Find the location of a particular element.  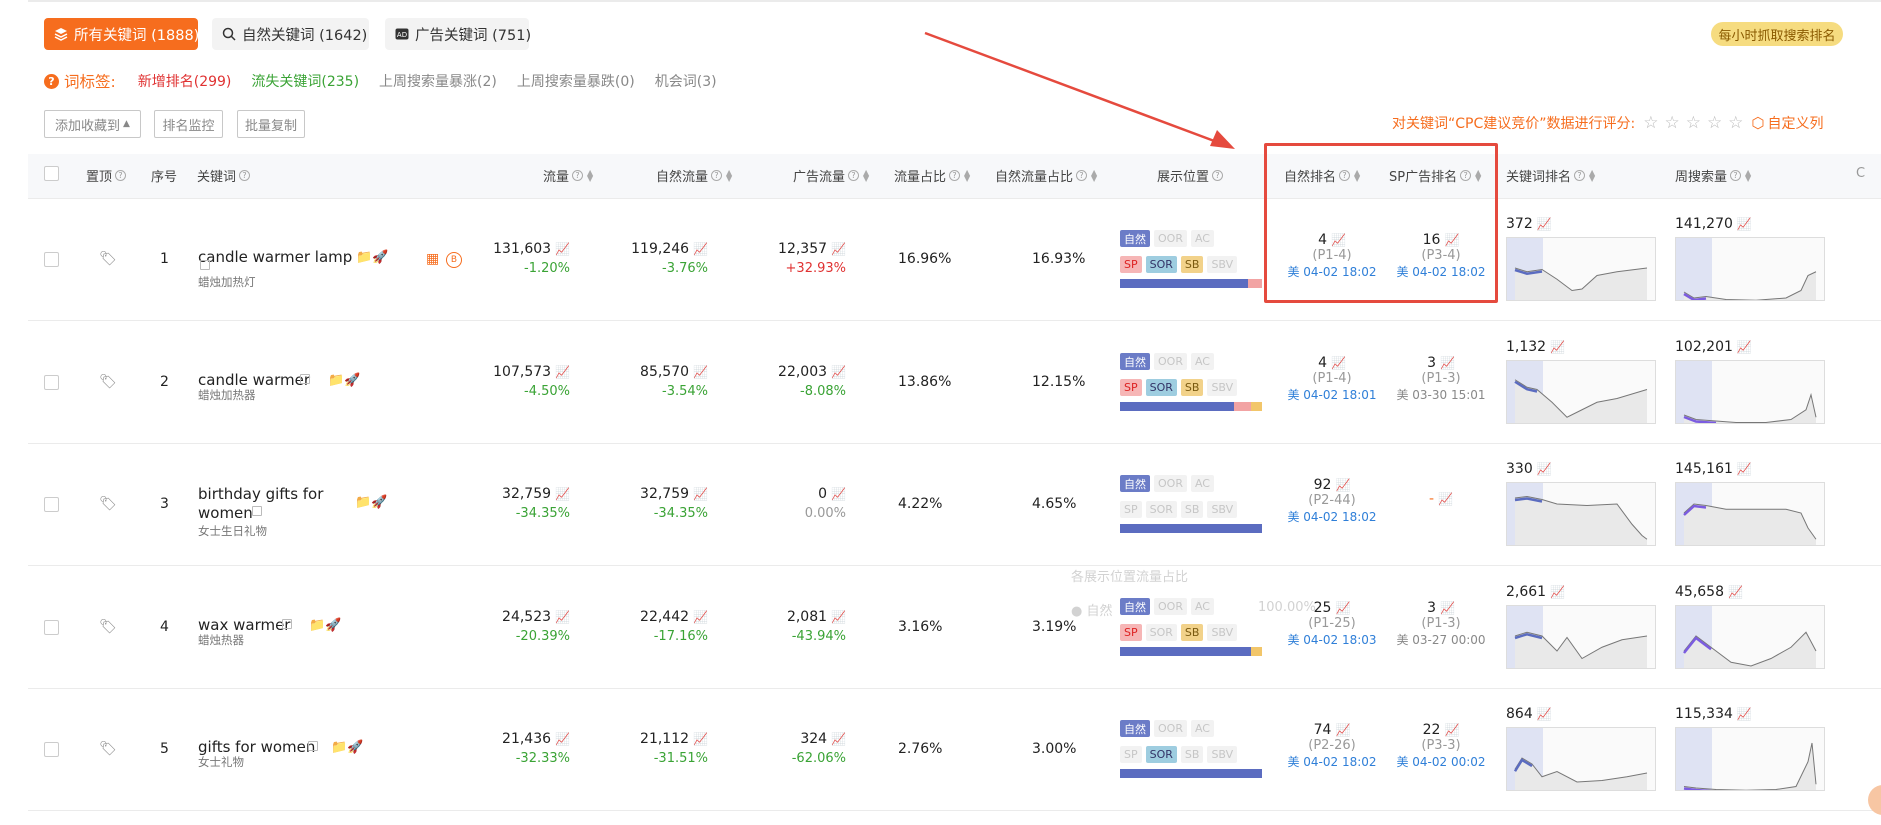

traffic-share: 13.86% is located at coordinates (925, 382).